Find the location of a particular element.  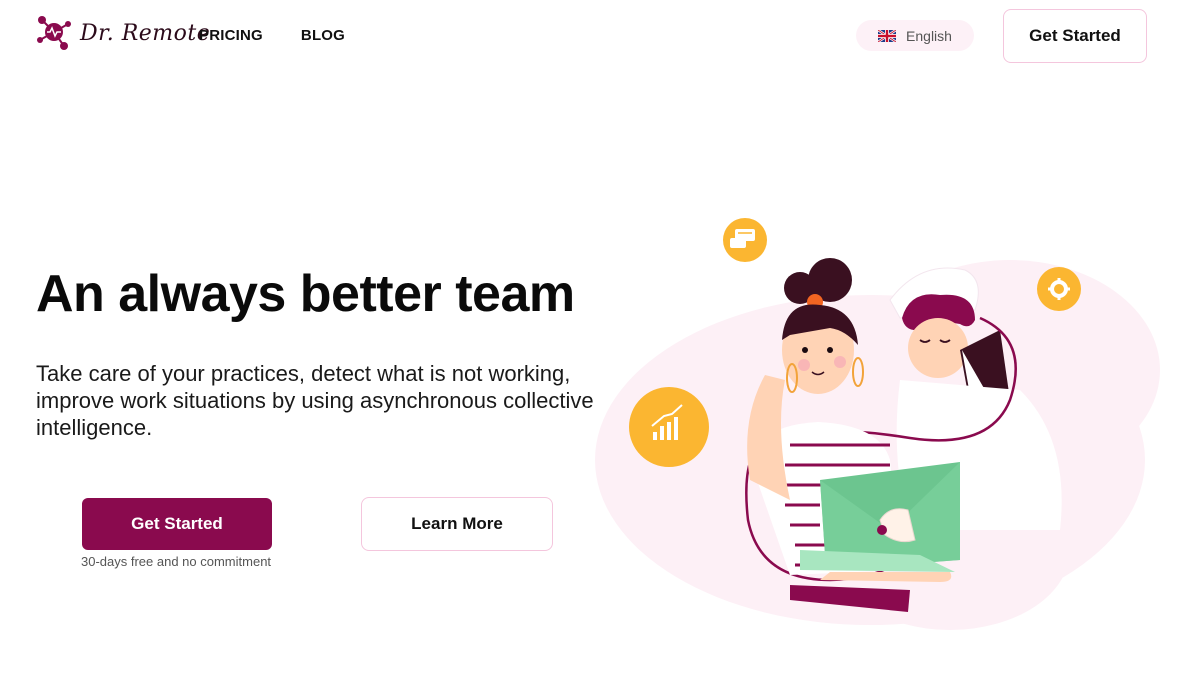

gear-icon is located at coordinates (1059, 289).